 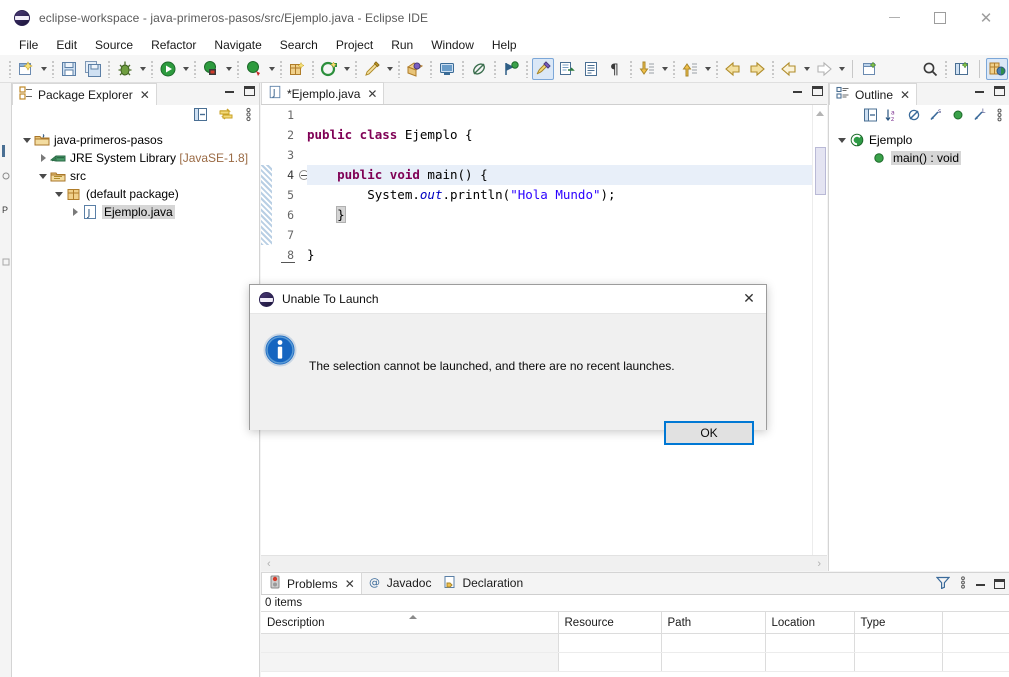 I want to click on column-header-description: Description, so click(x=410, y=622).